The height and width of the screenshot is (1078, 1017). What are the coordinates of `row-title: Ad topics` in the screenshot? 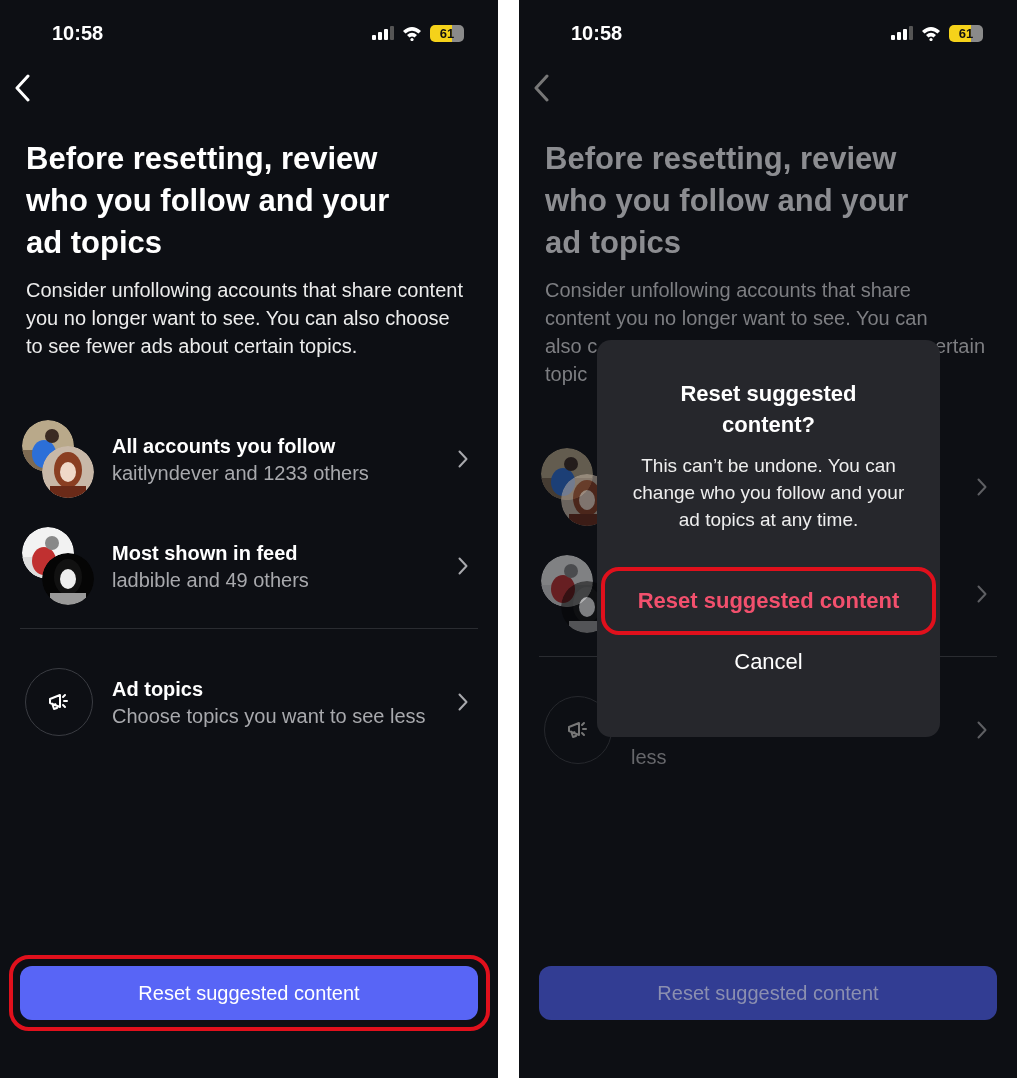 It's located at (158, 689).